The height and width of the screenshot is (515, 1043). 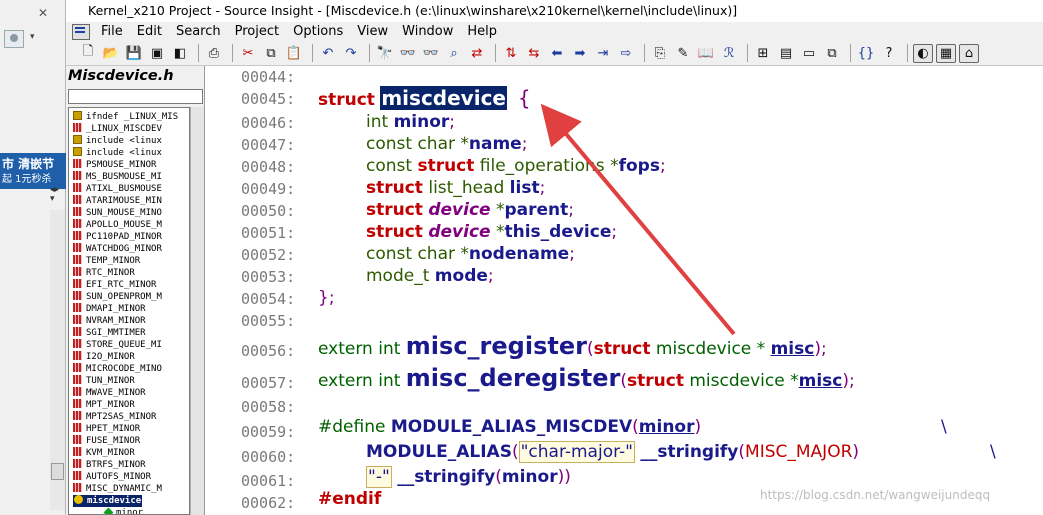 I want to click on symbol-list-item: MPT_MINOR, so click(x=104, y=405).